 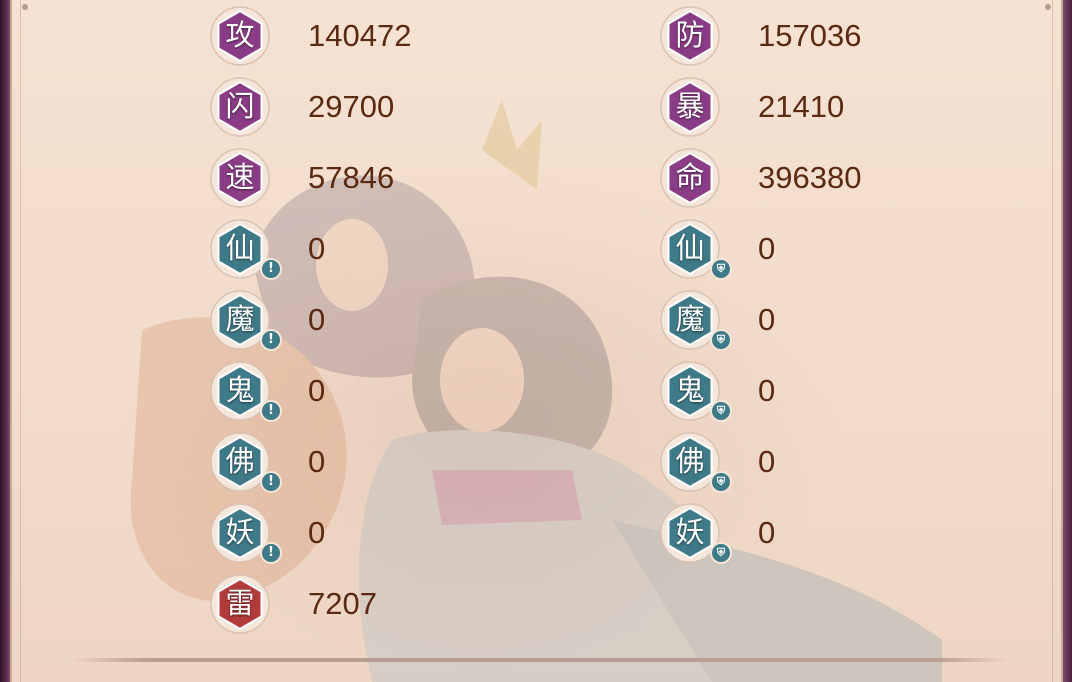 I want to click on stat-value: 157036, so click(x=810, y=35).